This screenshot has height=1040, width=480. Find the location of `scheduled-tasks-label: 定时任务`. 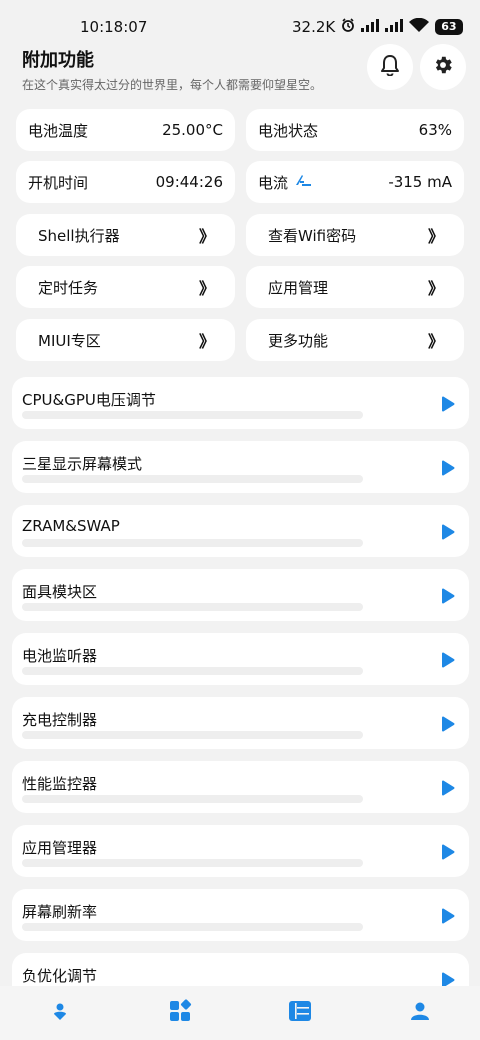

scheduled-tasks-label: 定时任务 is located at coordinates (68, 287).